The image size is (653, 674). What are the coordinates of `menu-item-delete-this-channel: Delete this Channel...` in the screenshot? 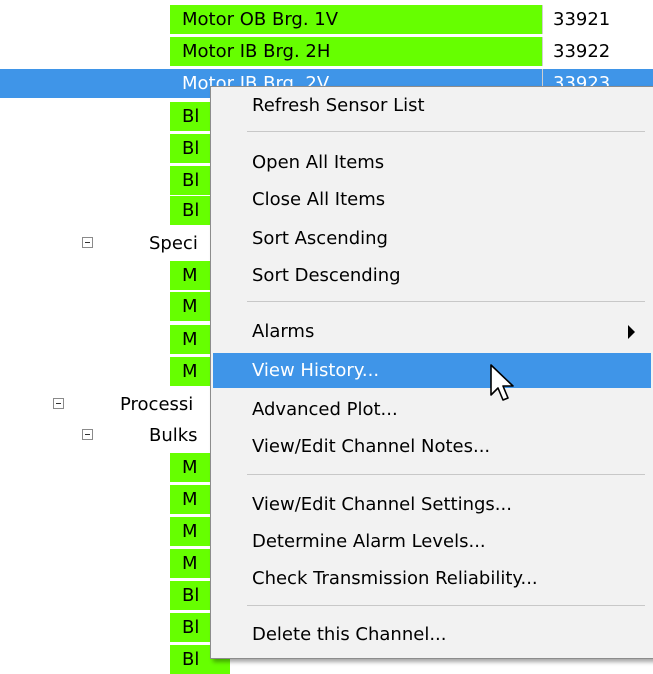 It's located at (432, 634).